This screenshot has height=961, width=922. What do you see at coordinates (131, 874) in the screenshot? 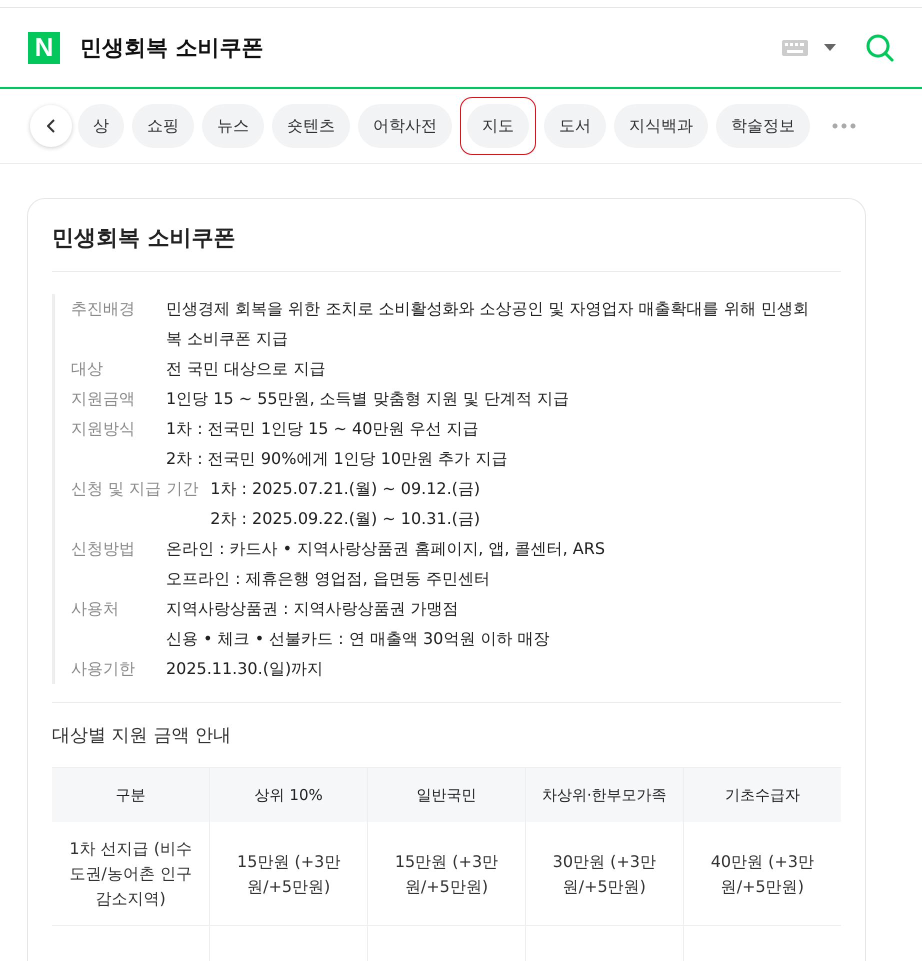
I see `table-cell: 1차 선지급 (비수도권/농어촌 인구감소지역)` at bounding box center [131, 874].